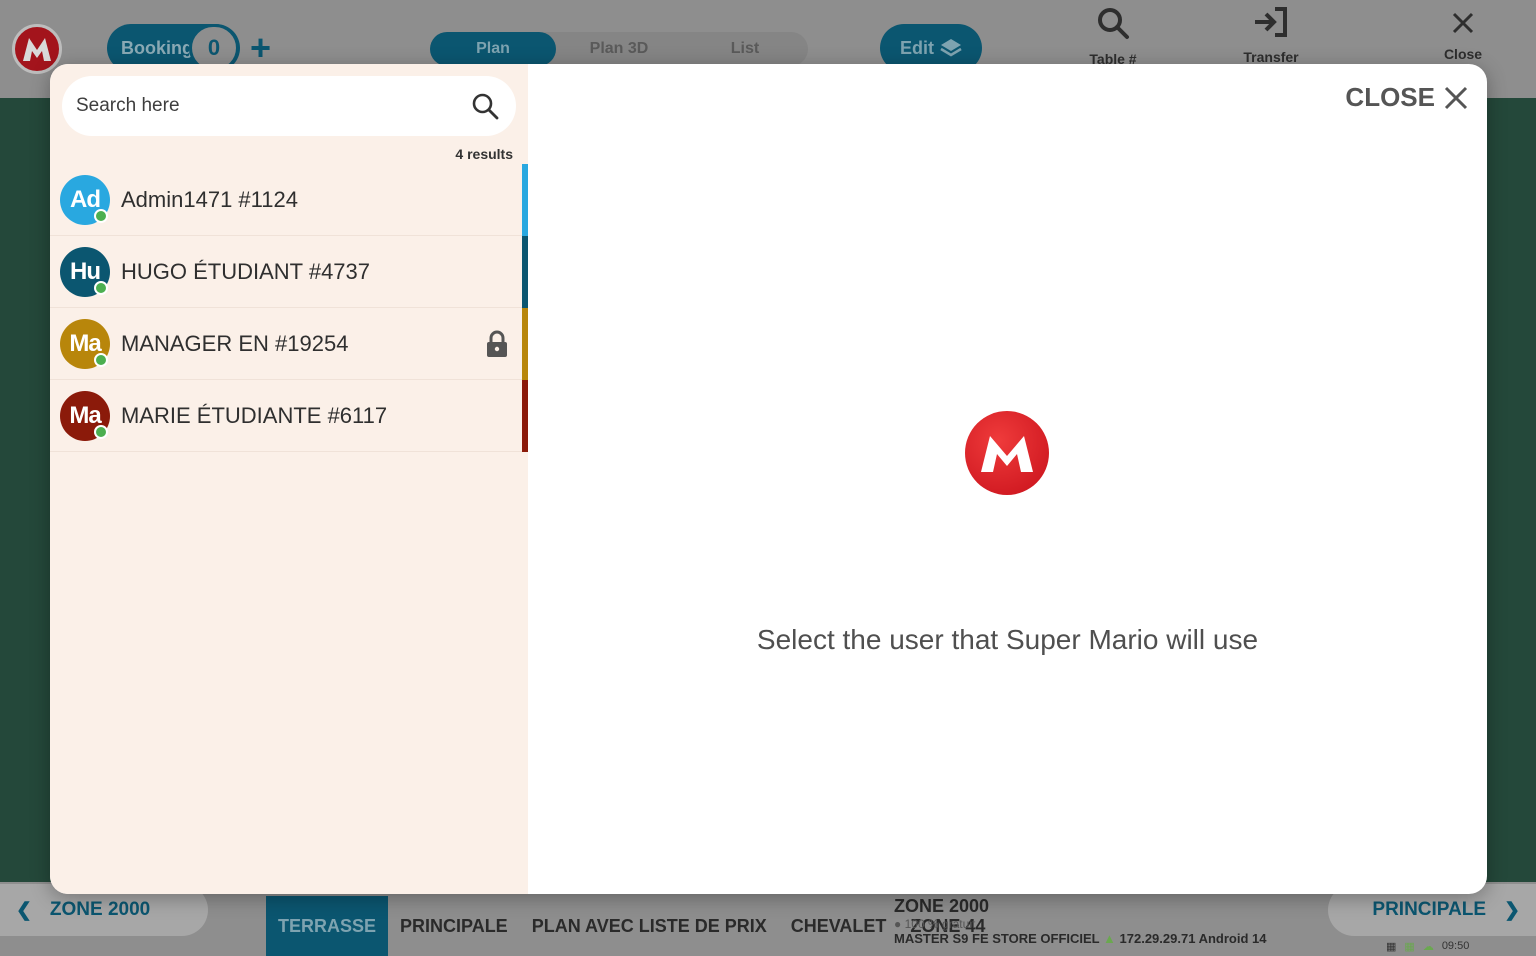 This screenshot has height=956, width=1536. What do you see at coordinates (235, 343) in the screenshot?
I see `user-name: MANAGER EN #19254` at bounding box center [235, 343].